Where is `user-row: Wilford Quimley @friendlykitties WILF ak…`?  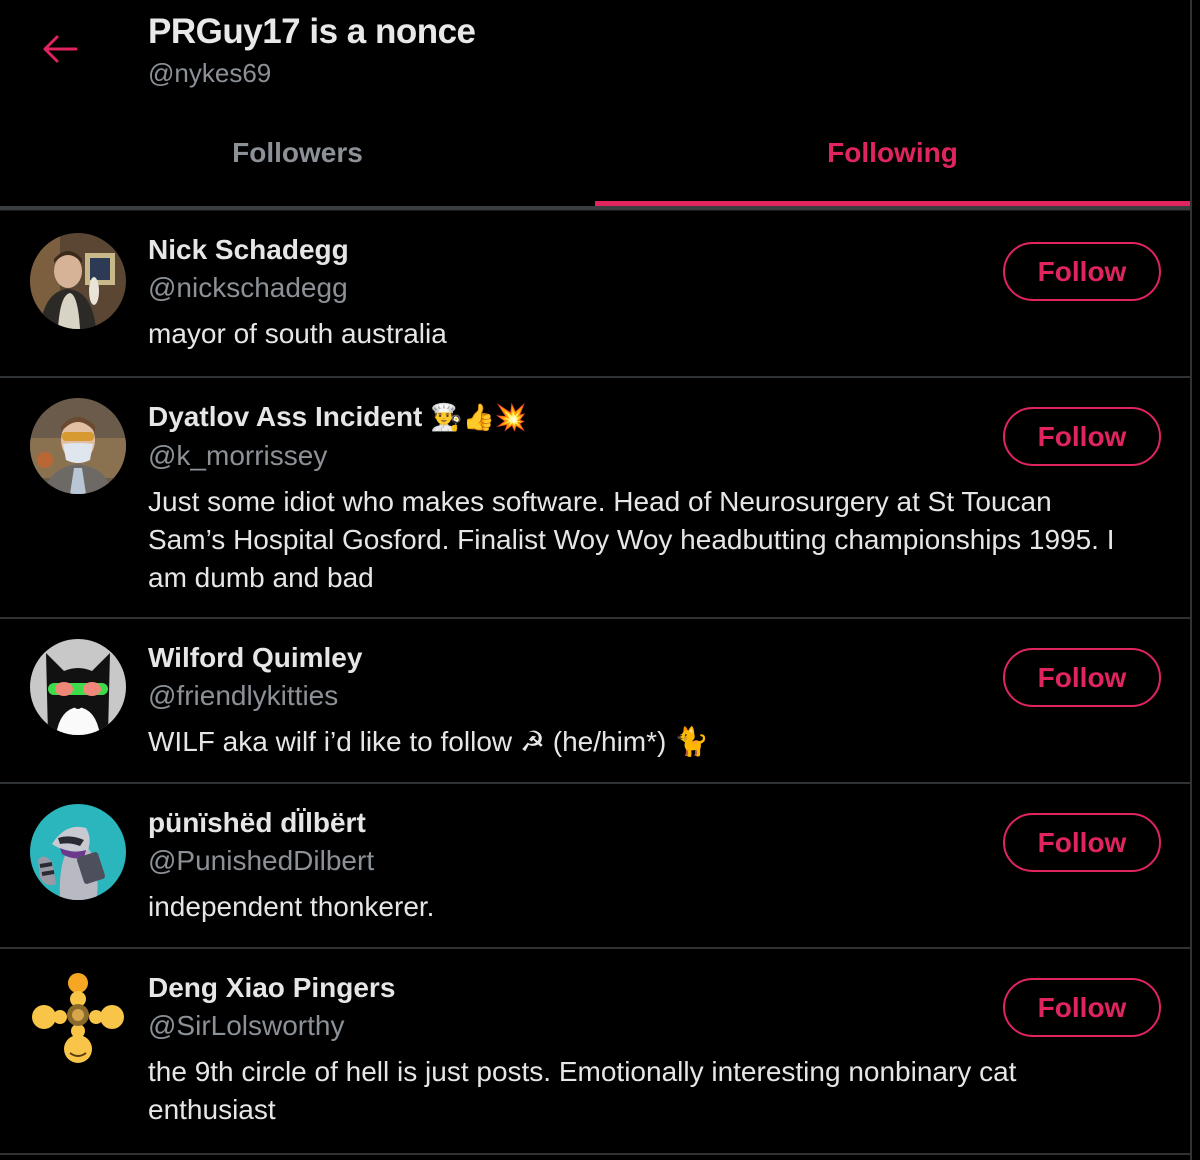 user-row: Wilford Quimley @friendlykitties WILF ak… is located at coordinates (595, 701).